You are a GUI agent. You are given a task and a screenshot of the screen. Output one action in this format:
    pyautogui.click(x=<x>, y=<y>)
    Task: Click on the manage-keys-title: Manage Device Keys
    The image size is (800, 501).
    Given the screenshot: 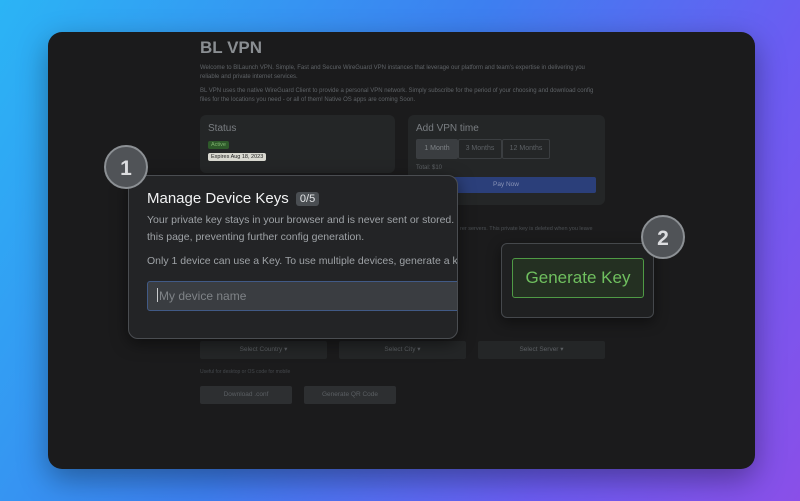 What is the action you would take?
    pyautogui.click(x=218, y=198)
    